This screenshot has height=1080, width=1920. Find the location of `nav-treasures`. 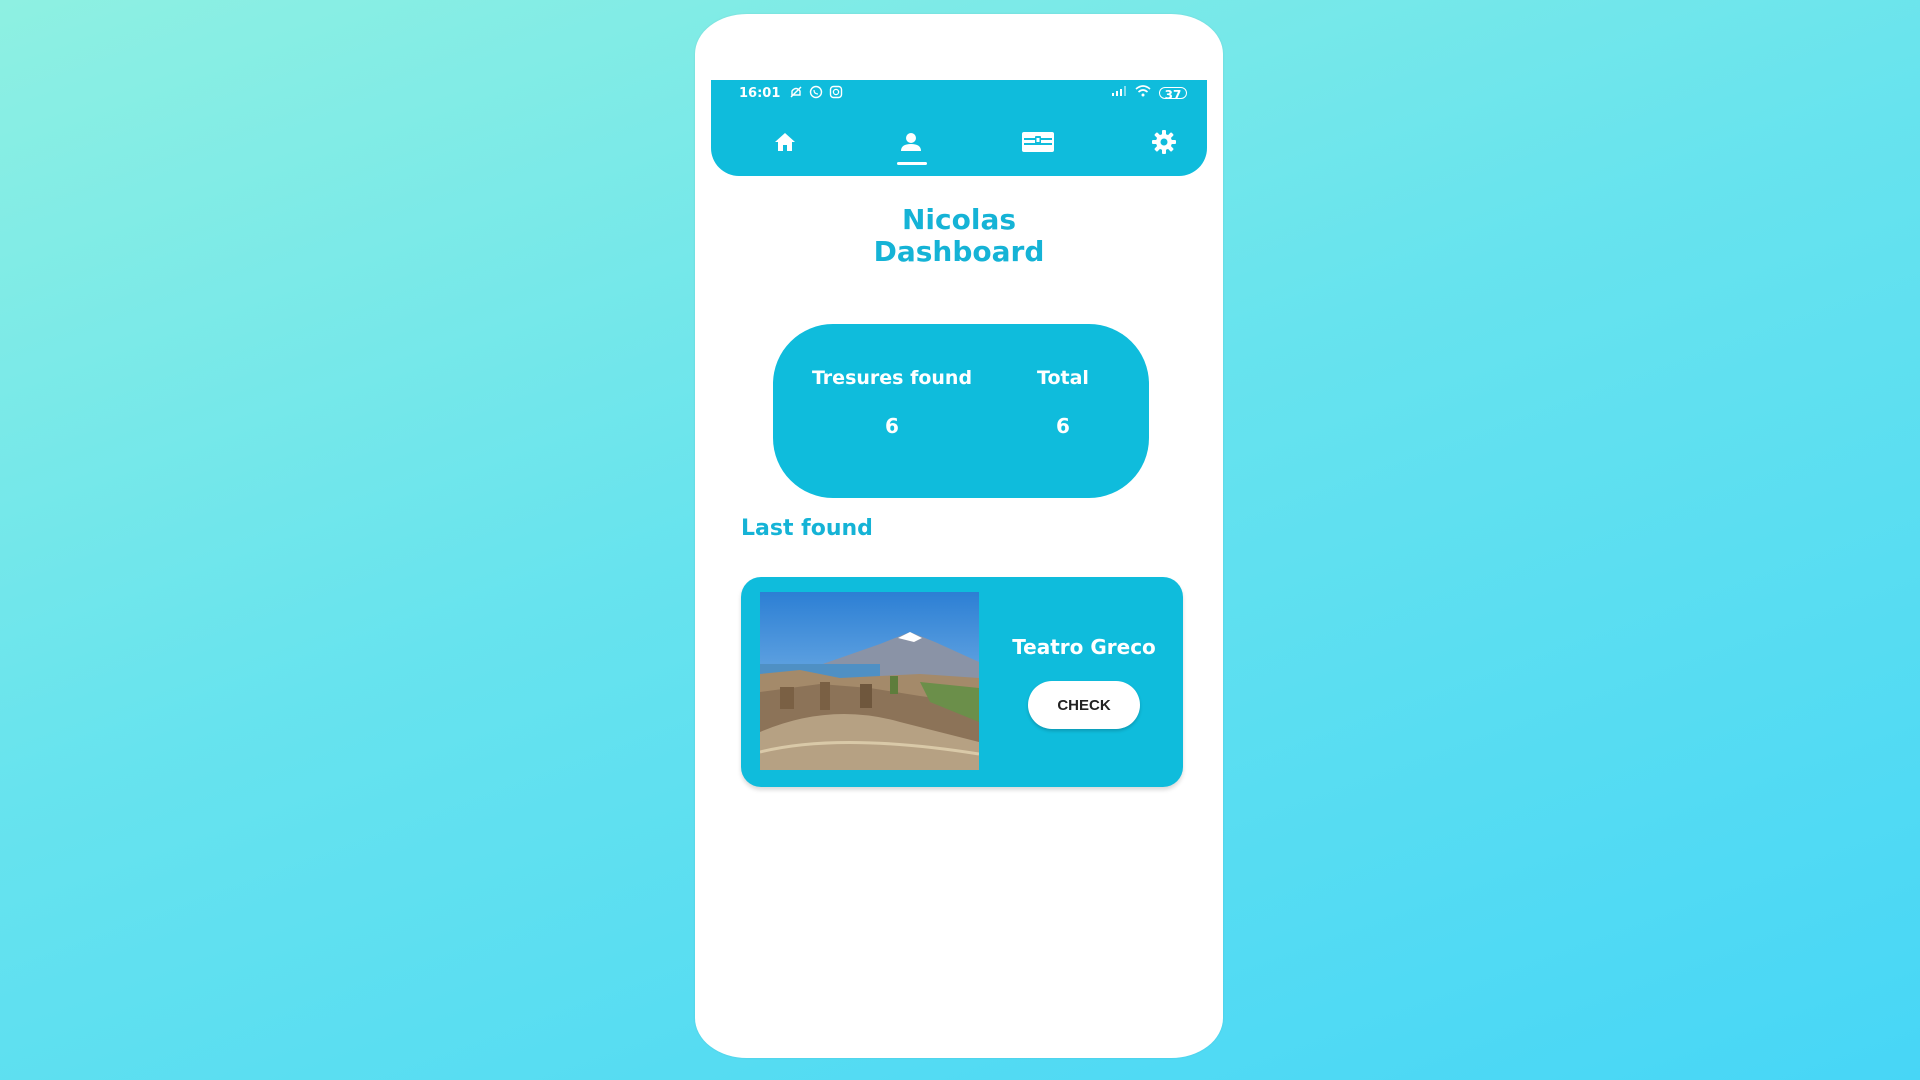

nav-treasures is located at coordinates (1038, 142).